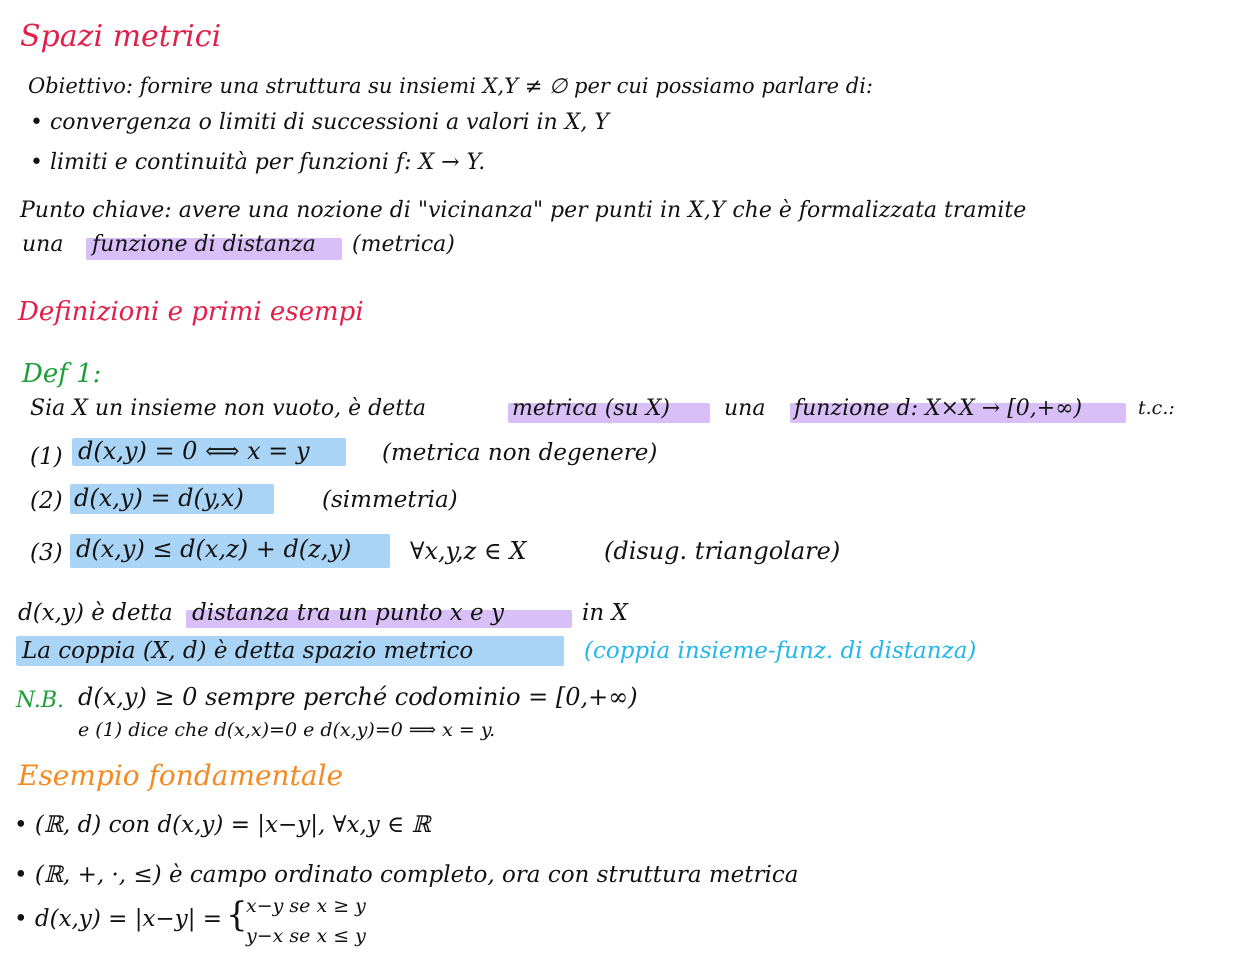 This screenshot has height=960, width=1238. I want to click on key-point-suffix: (metrica), so click(403, 244).